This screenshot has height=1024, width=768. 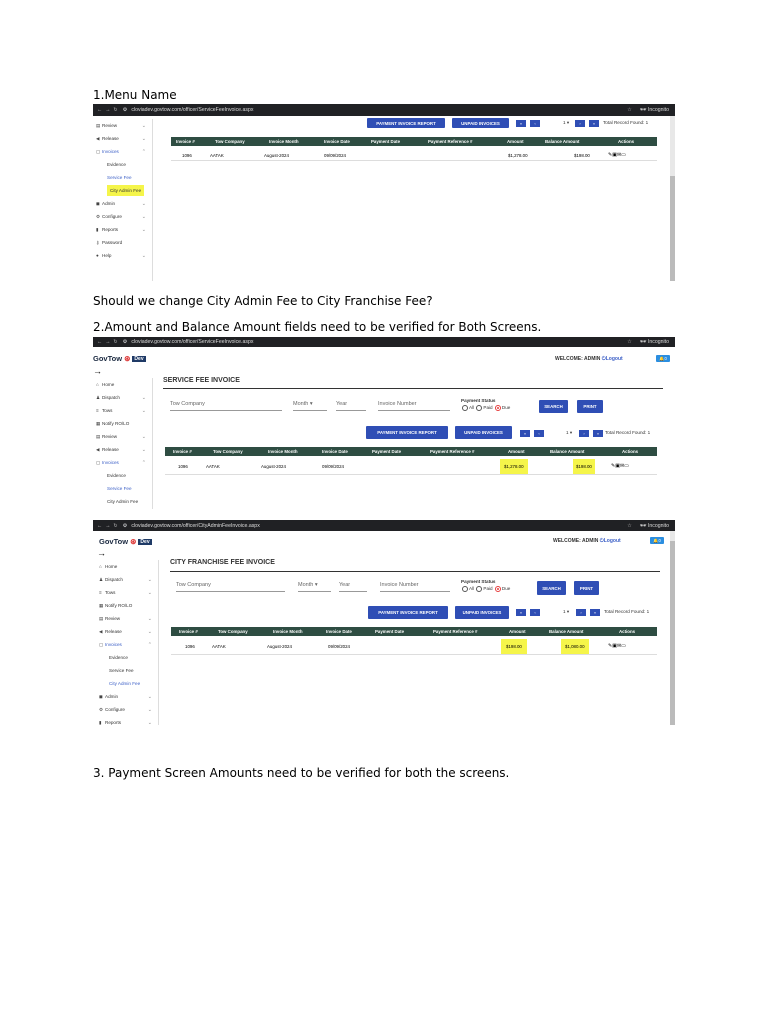 What do you see at coordinates (125, 605) in the screenshot?
I see `sidebar-item-notify: ▦ Notify RO/LO` at bounding box center [125, 605].